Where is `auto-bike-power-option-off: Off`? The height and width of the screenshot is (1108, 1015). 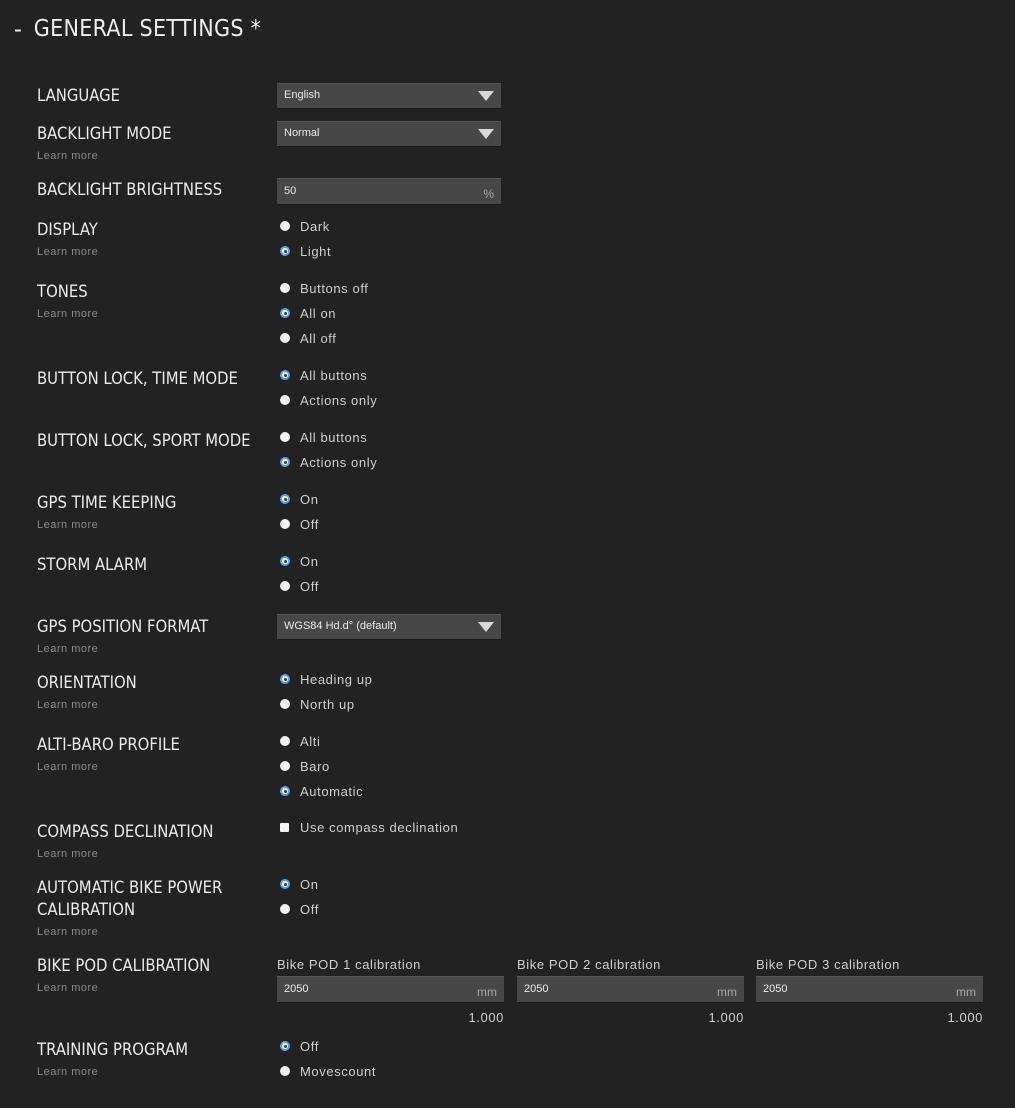 auto-bike-power-option-off: Off is located at coordinates (299, 909).